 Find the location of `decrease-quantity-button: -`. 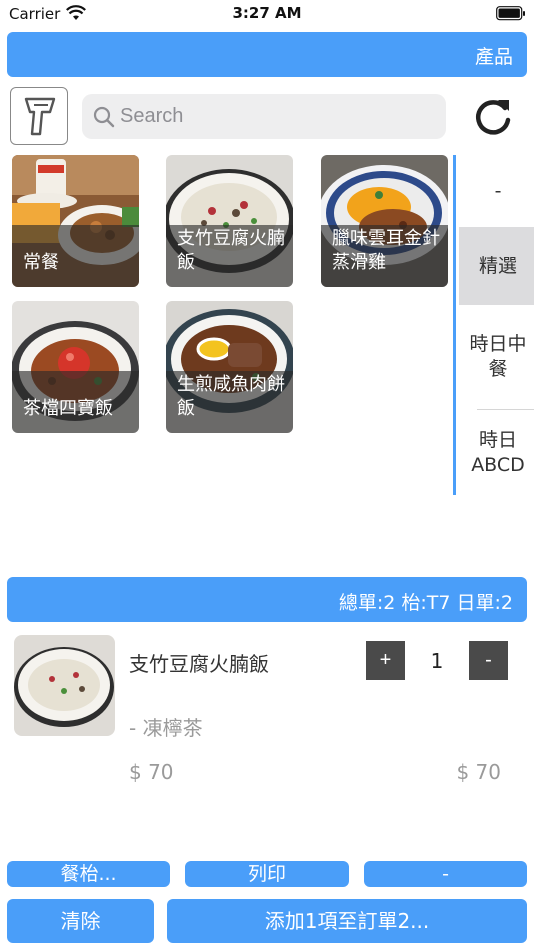

decrease-quantity-button: - is located at coordinates (488, 660).